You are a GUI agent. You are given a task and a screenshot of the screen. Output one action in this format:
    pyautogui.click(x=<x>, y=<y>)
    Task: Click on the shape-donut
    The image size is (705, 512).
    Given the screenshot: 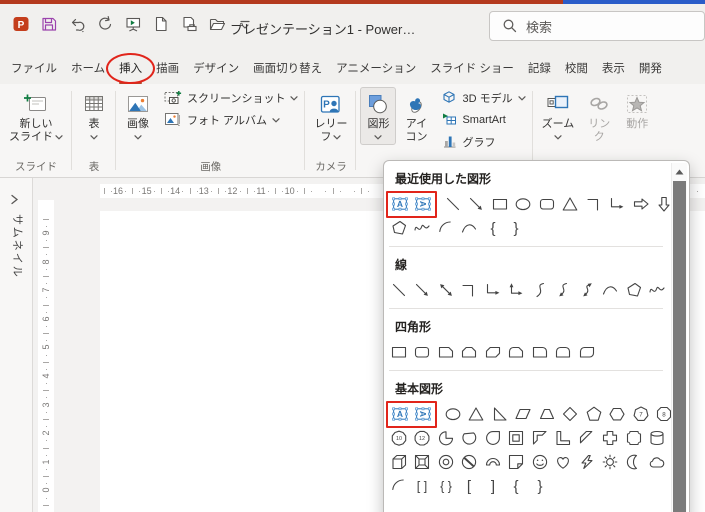 What is the action you would take?
    pyautogui.click(x=446, y=462)
    